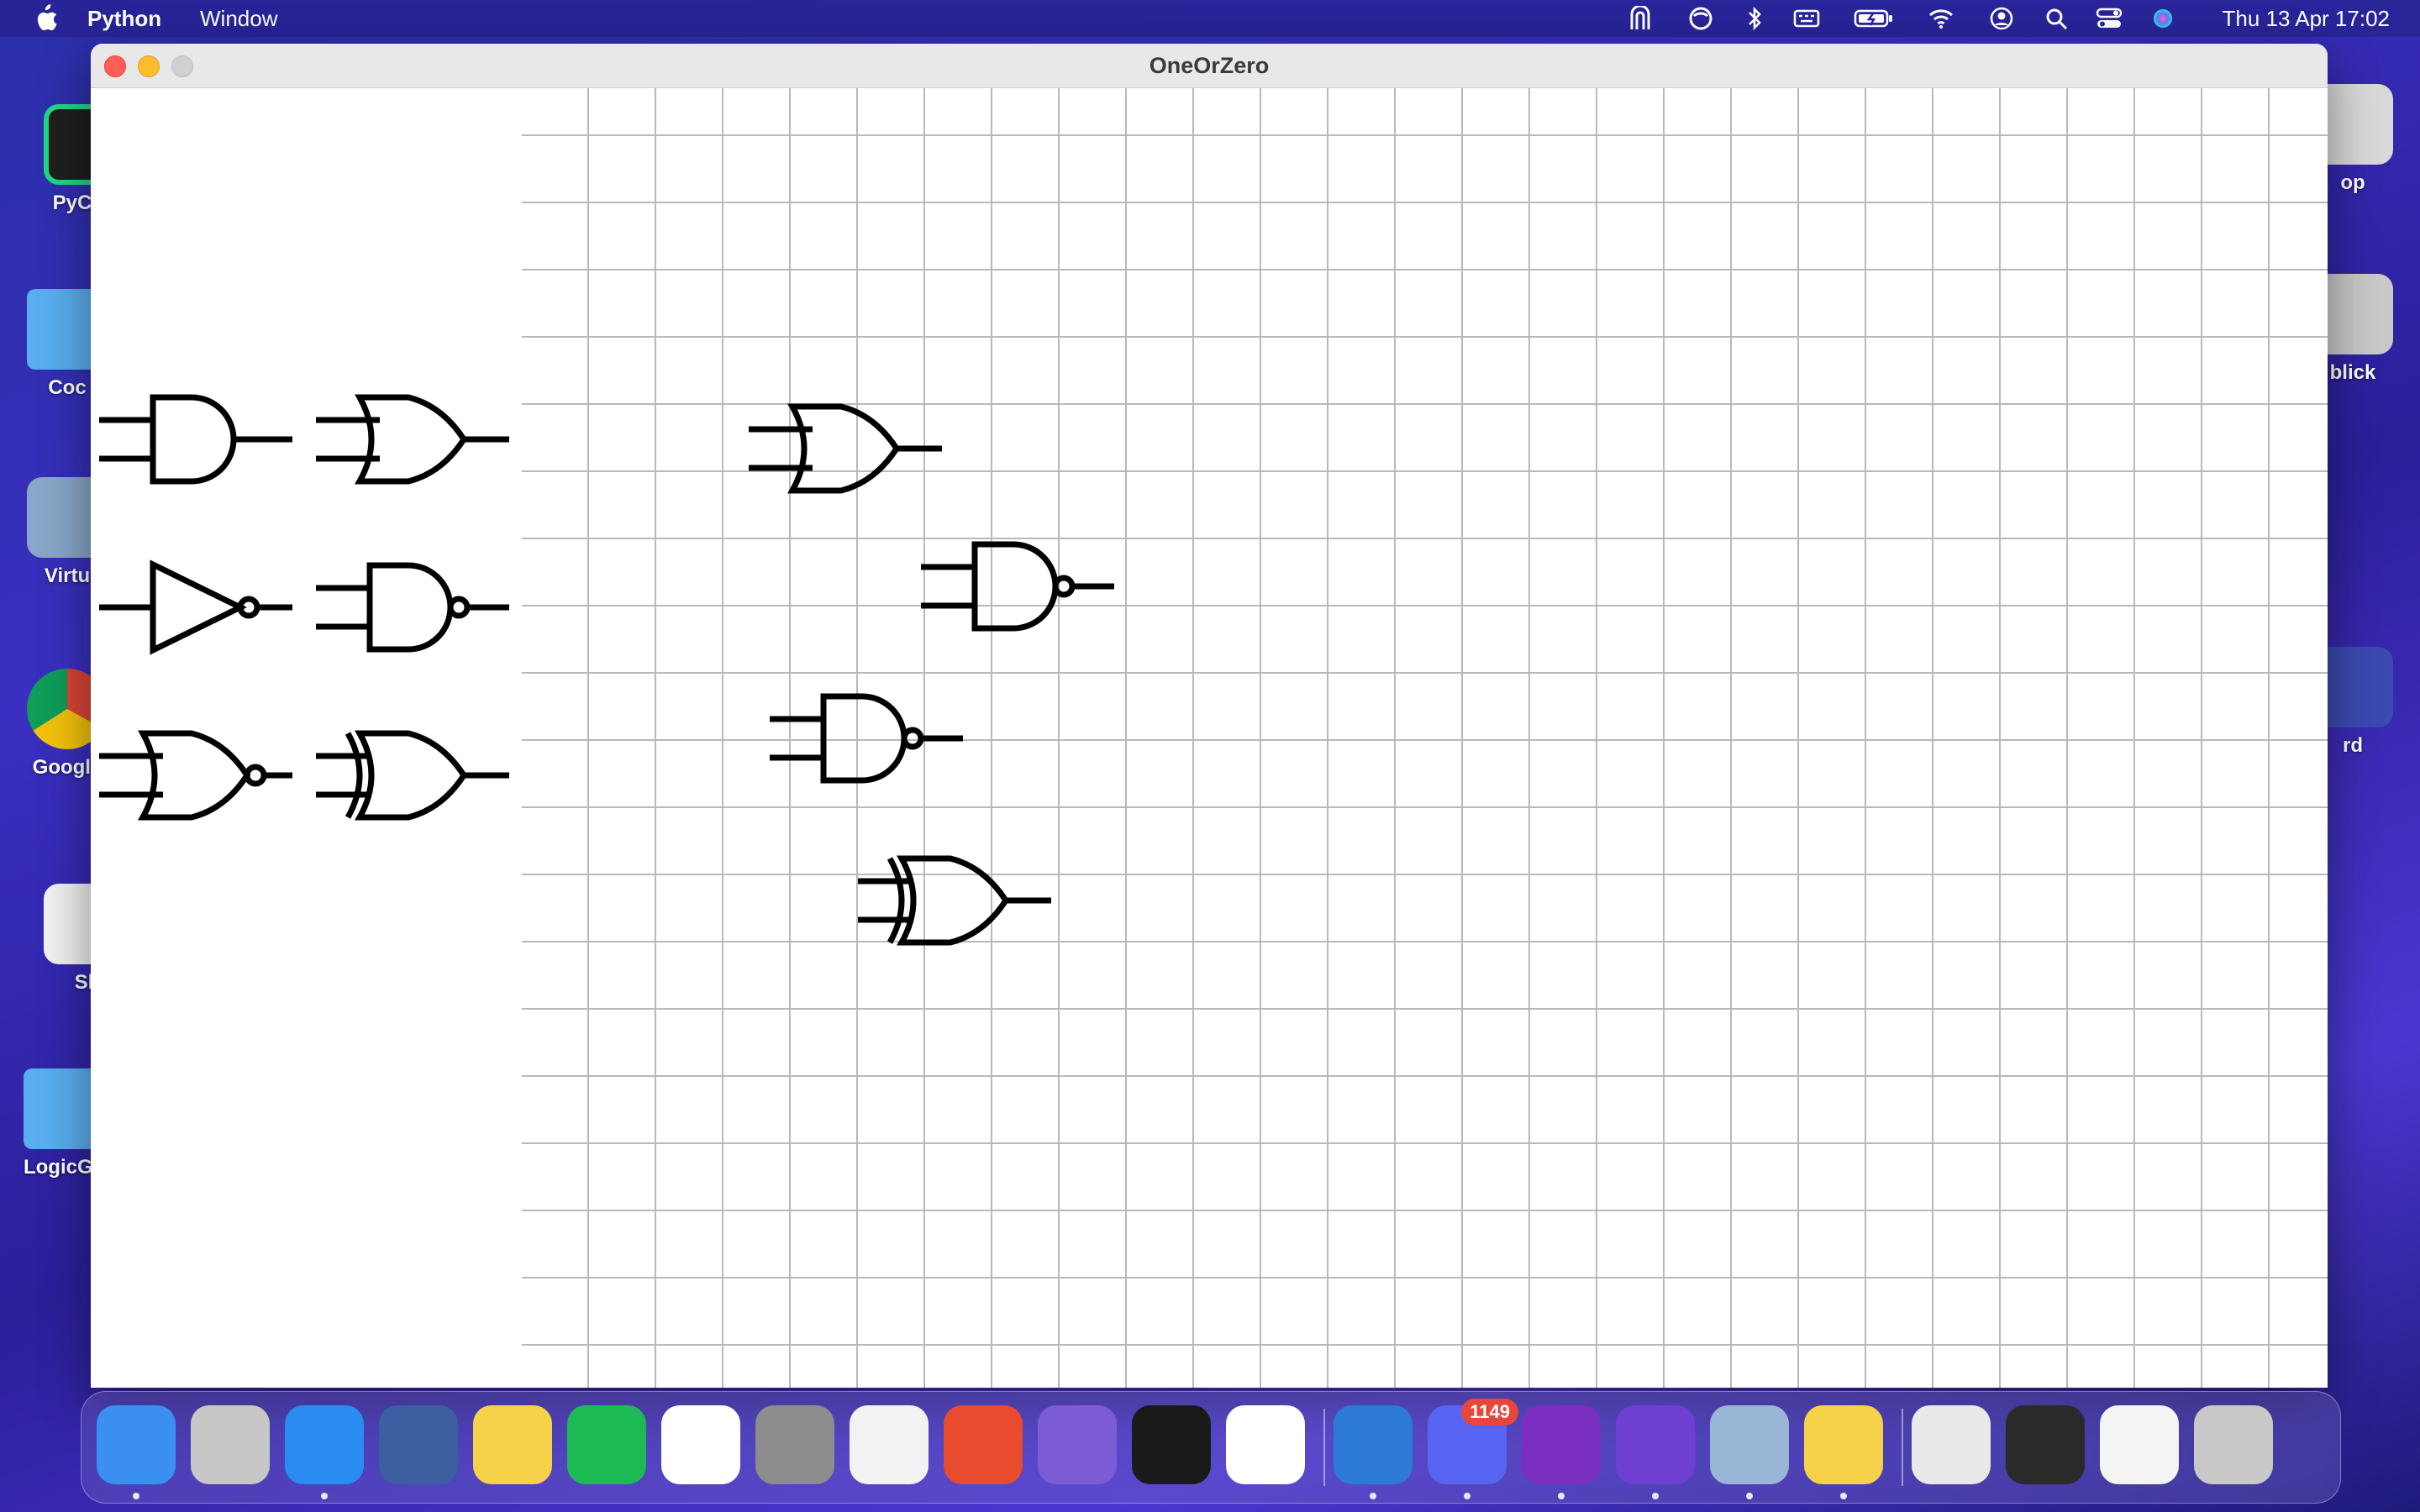 This screenshot has height=1512, width=2420. I want to click on canvas-or-gate, so click(849, 448).